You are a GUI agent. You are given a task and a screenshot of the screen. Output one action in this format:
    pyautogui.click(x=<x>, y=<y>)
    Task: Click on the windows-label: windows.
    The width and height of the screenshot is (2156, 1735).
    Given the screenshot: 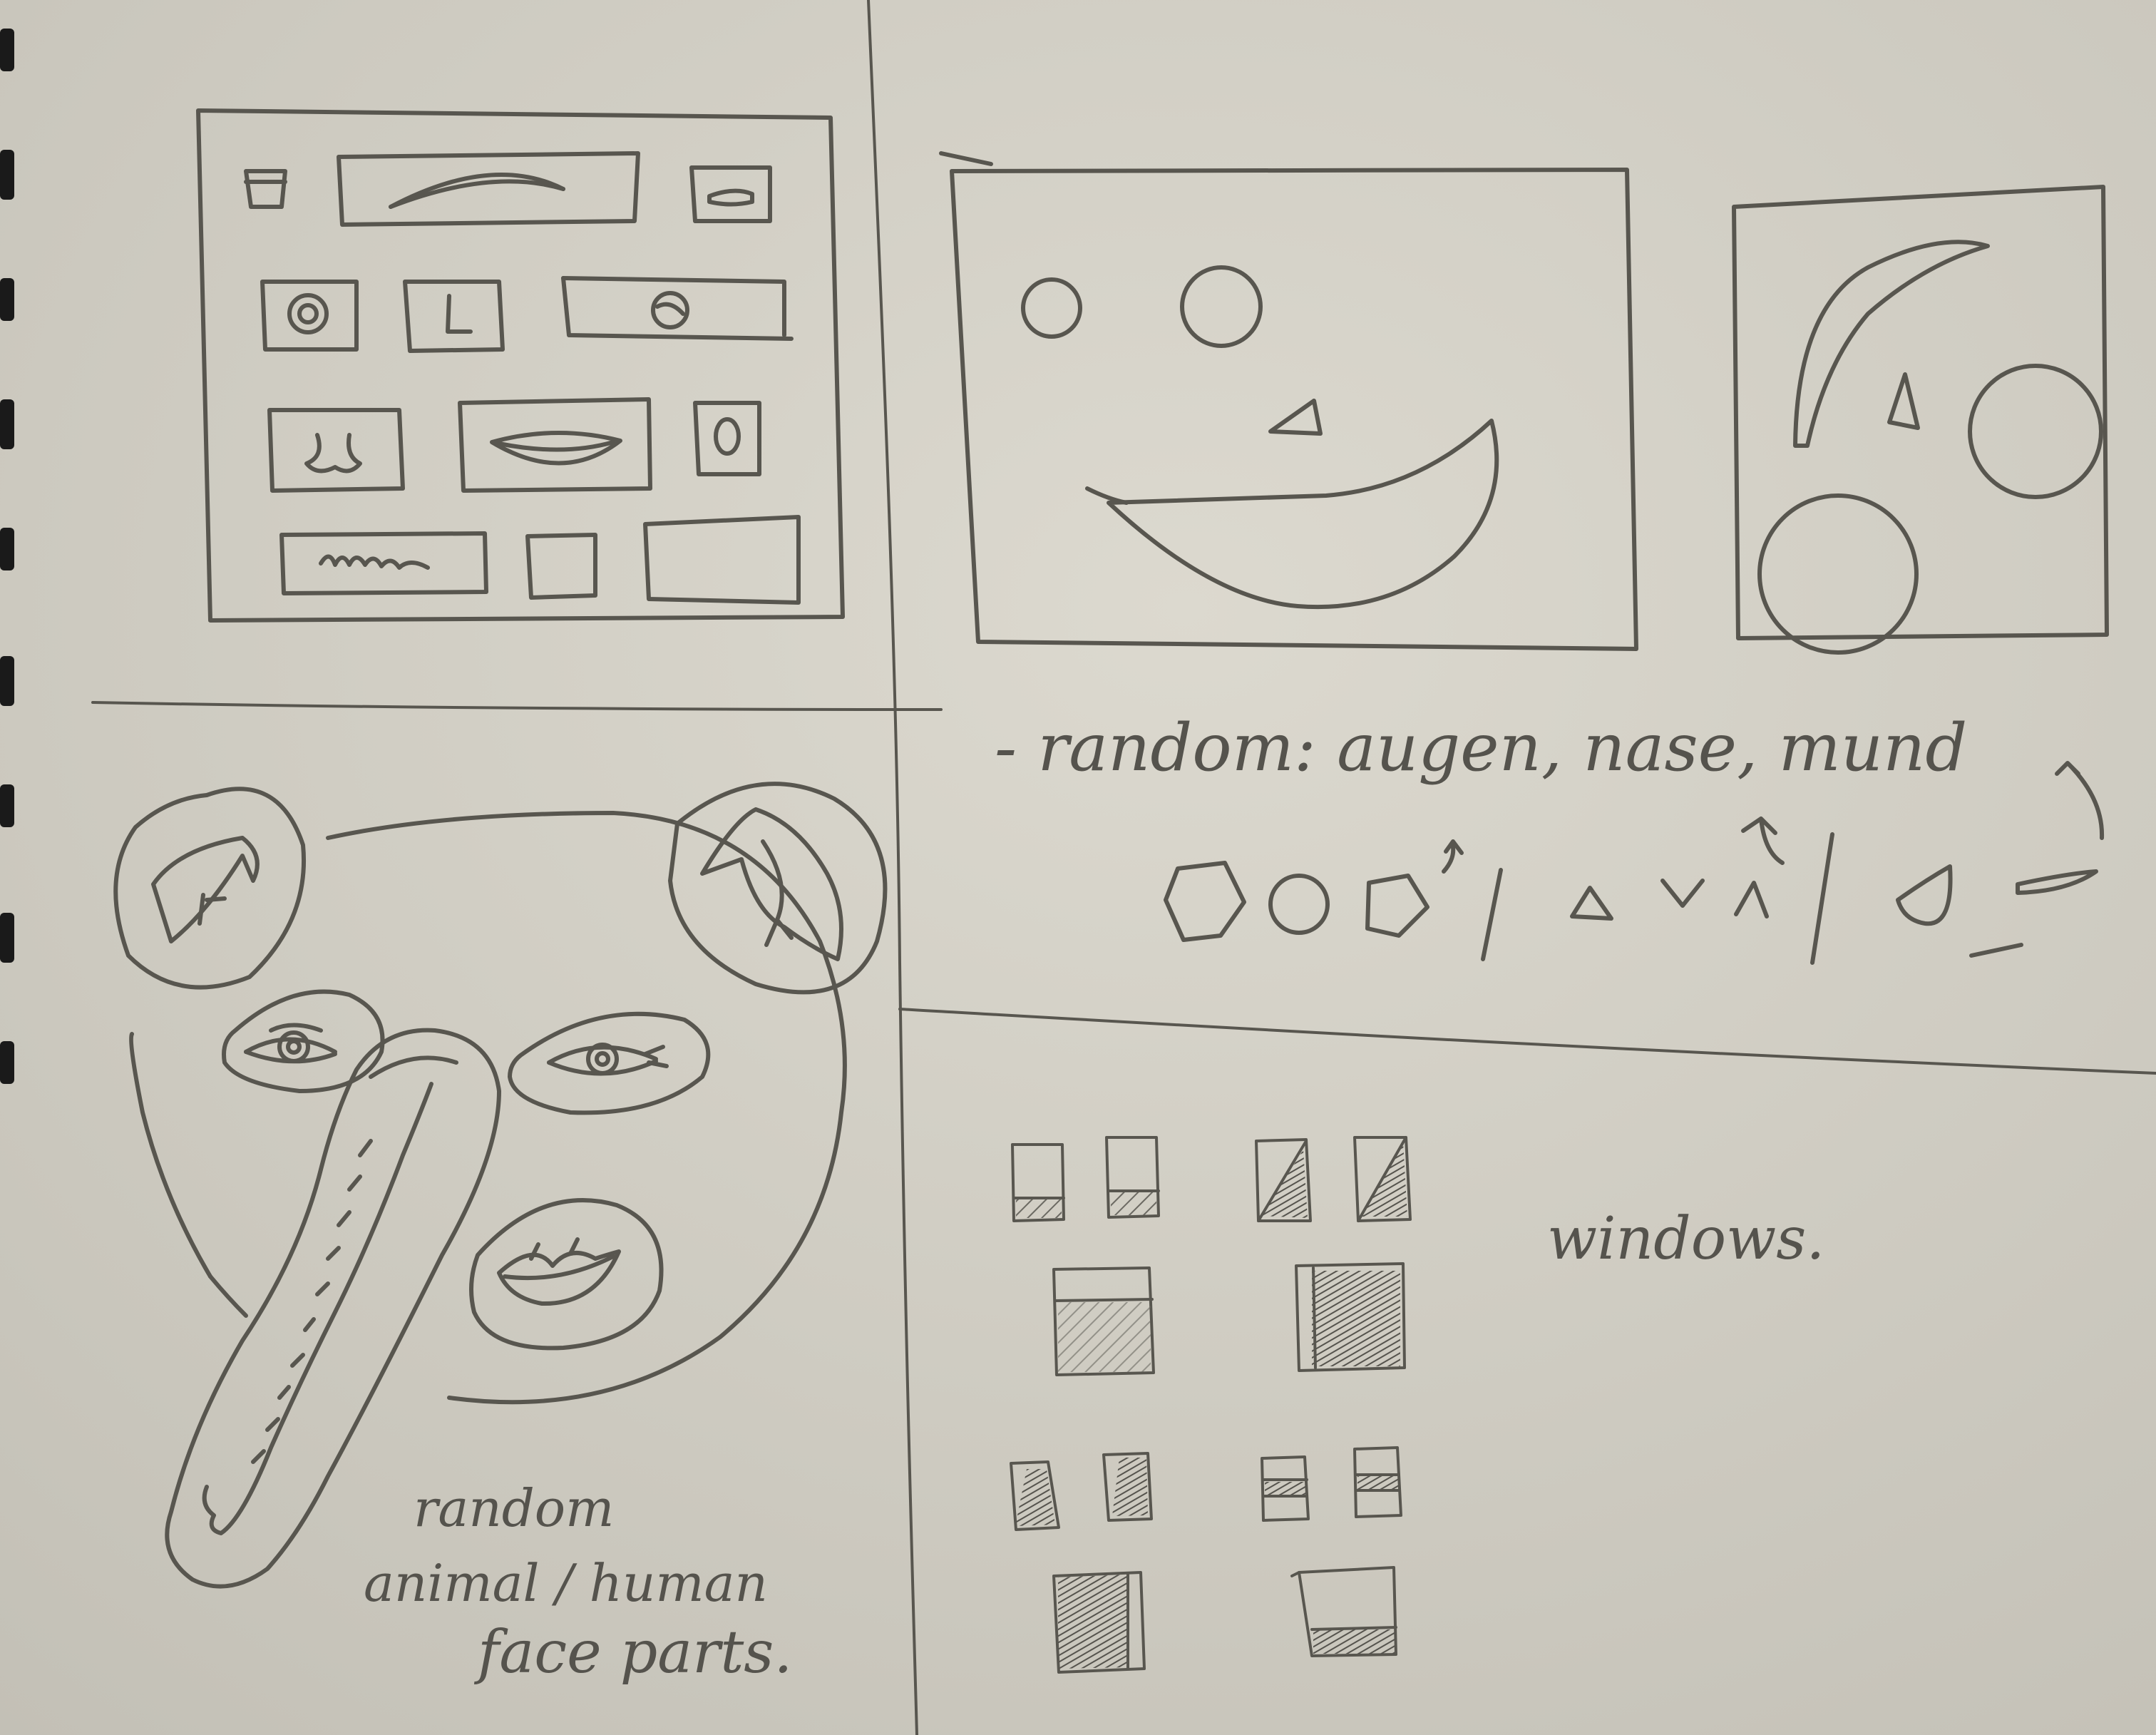 What is the action you would take?
    pyautogui.click(x=1685, y=1239)
    